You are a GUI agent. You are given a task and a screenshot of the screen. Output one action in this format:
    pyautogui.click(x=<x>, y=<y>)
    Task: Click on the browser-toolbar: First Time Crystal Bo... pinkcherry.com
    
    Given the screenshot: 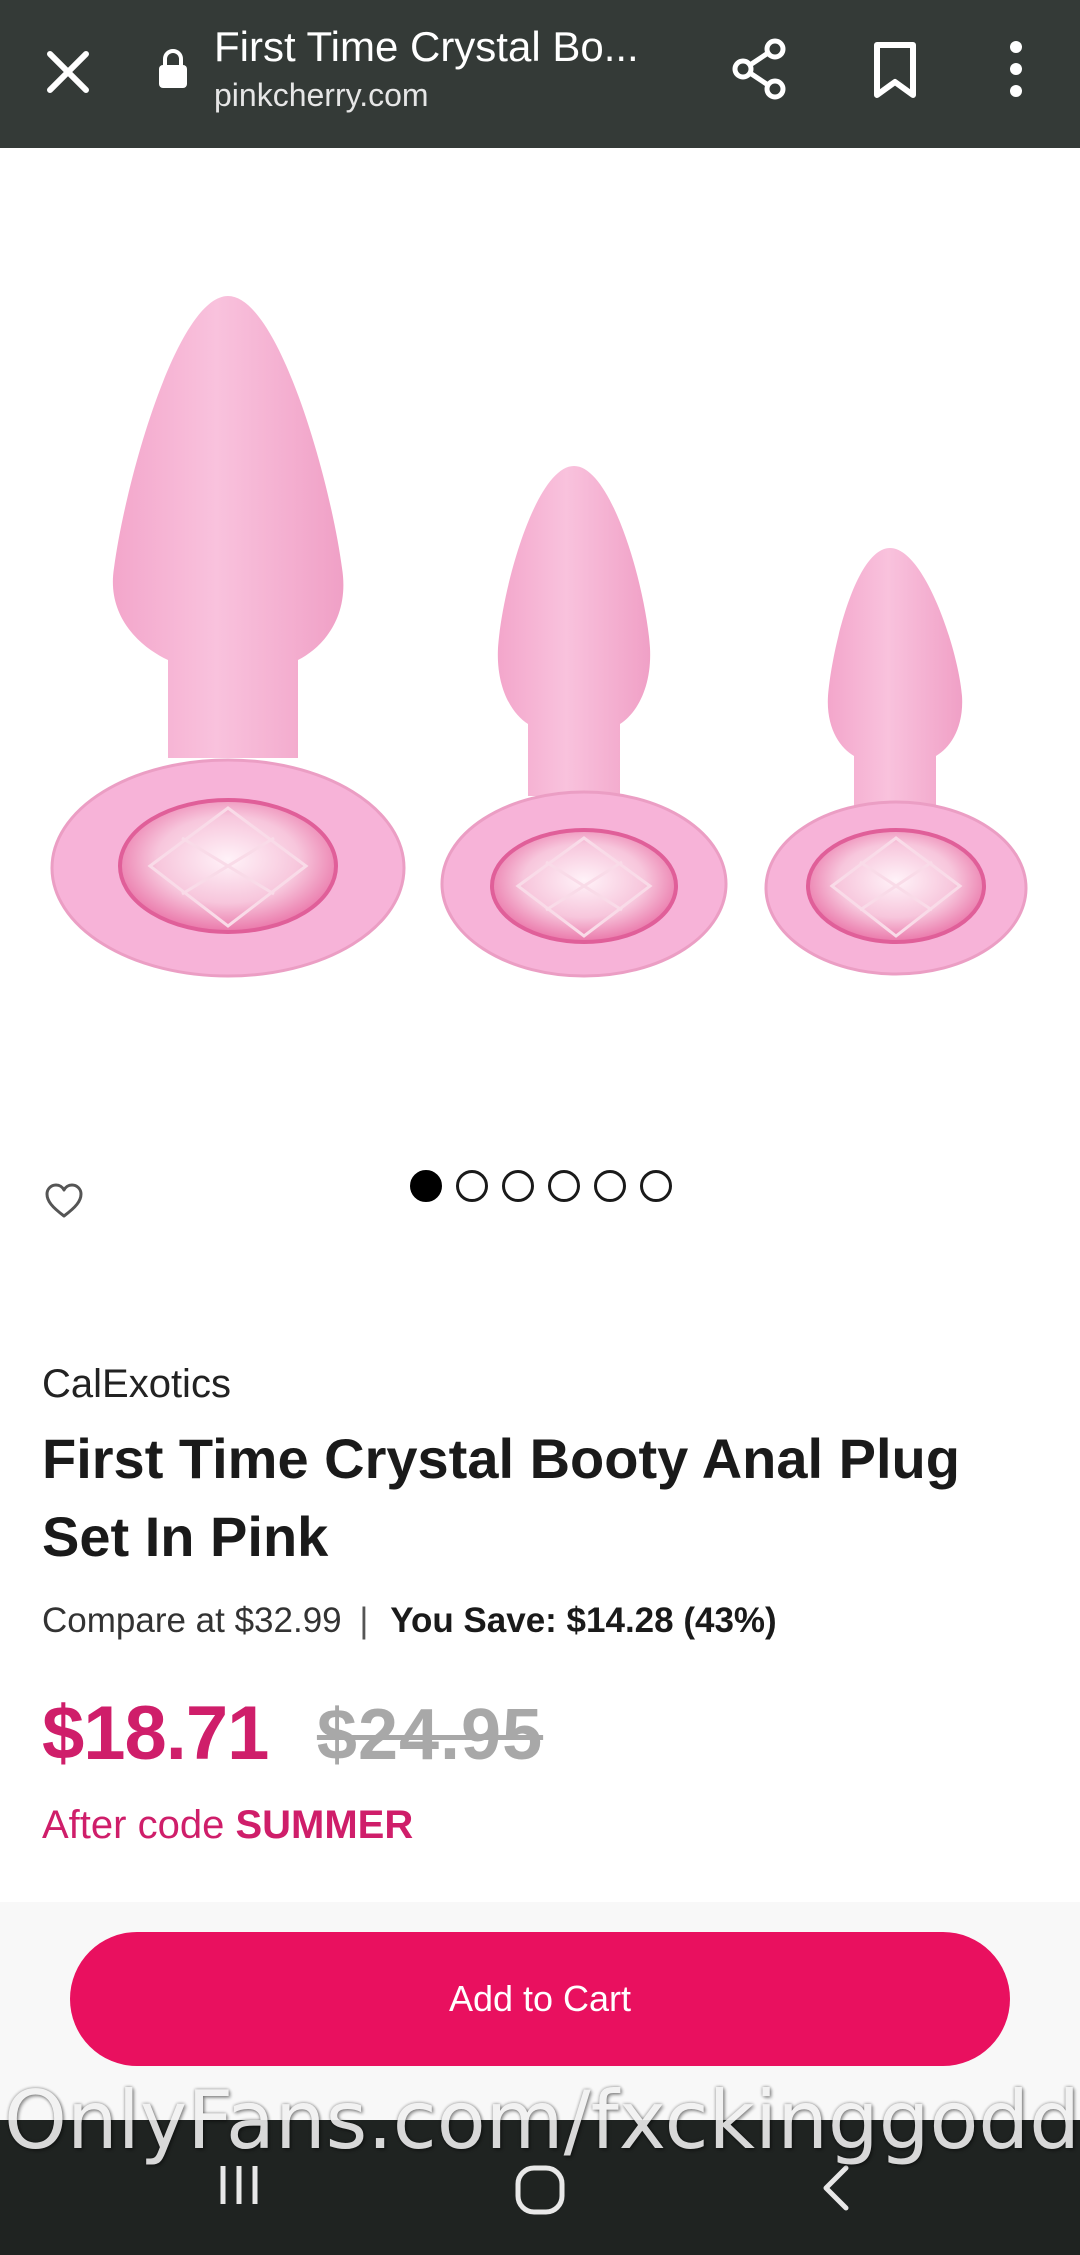 What is the action you would take?
    pyautogui.click(x=540, y=74)
    